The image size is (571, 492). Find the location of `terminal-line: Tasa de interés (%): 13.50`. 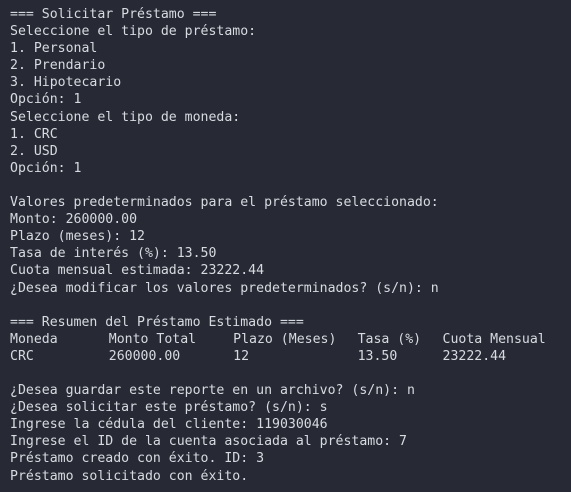

terminal-line: Tasa de interés (%): 13.50 is located at coordinates (113, 254).